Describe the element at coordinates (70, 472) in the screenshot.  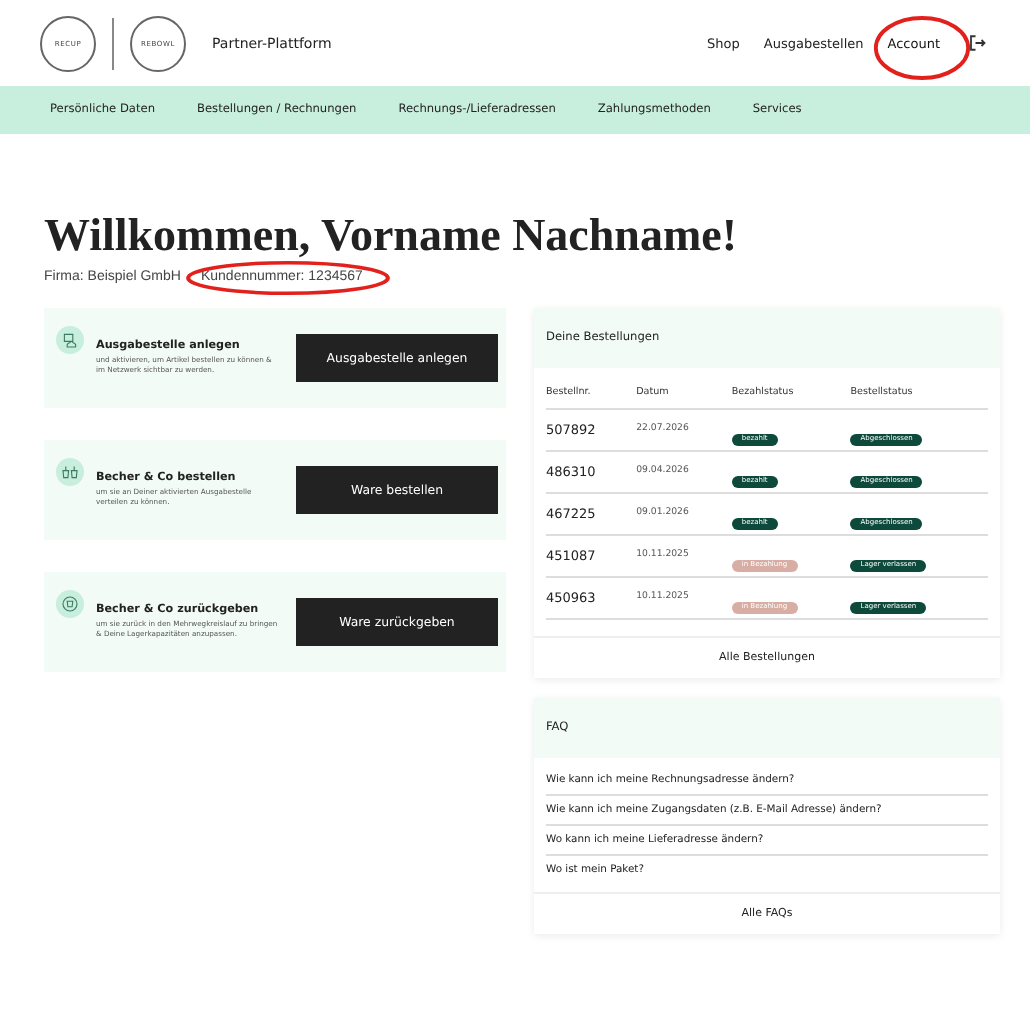
I see `cups-icon` at that location.